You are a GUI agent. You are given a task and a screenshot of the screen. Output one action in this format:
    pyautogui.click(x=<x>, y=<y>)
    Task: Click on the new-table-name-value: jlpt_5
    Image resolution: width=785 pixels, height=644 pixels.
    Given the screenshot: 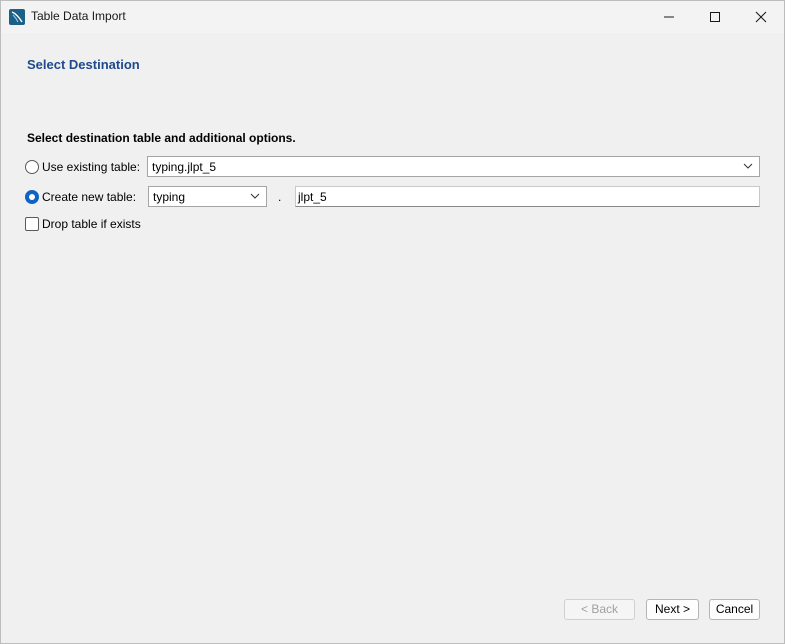 What is the action you would take?
    pyautogui.click(x=312, y=197)
    